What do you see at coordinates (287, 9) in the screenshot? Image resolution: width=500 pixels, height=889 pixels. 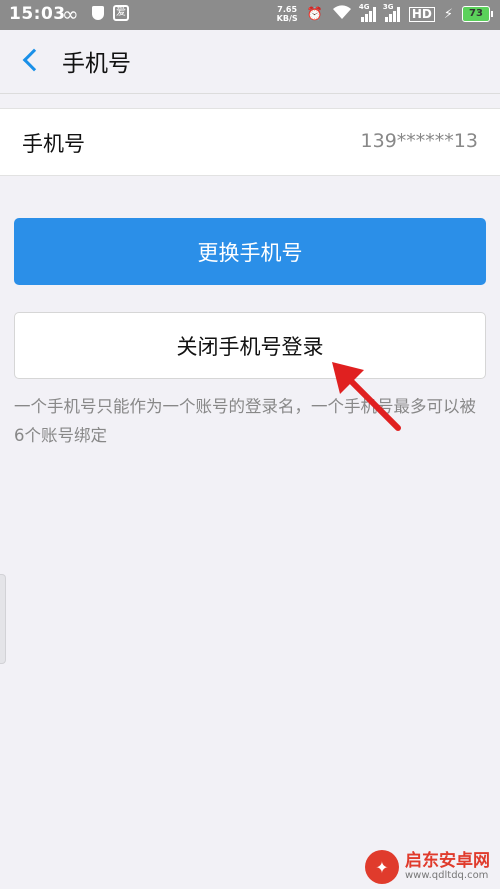 I see `network-speed-value: 7.65` at bounding box center [287, 9].